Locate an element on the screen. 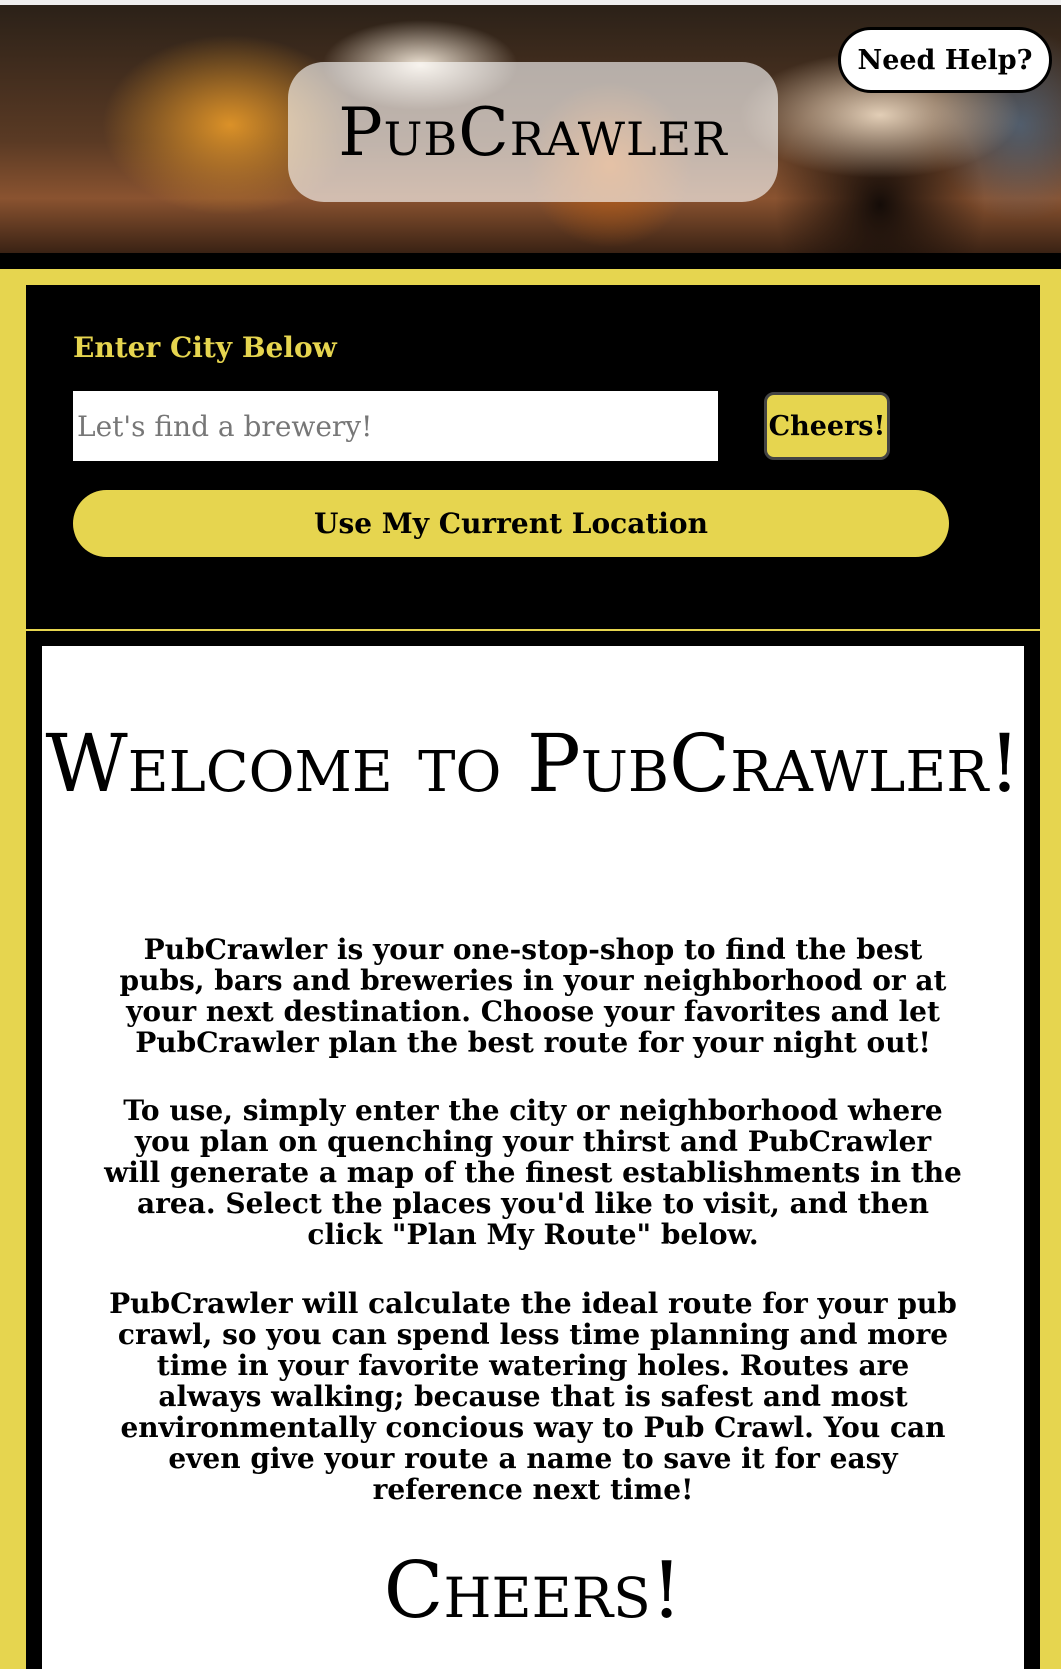 The width and height of the screenshot is (1061, 1669). app-title: PubCrawler is located at coordinates (533, 132).